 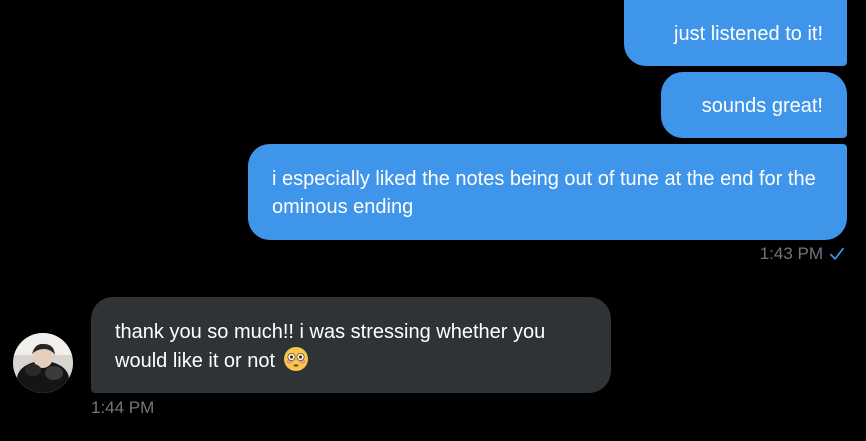 I want to click on flushed-face-icon, so click(x=295, y=359).